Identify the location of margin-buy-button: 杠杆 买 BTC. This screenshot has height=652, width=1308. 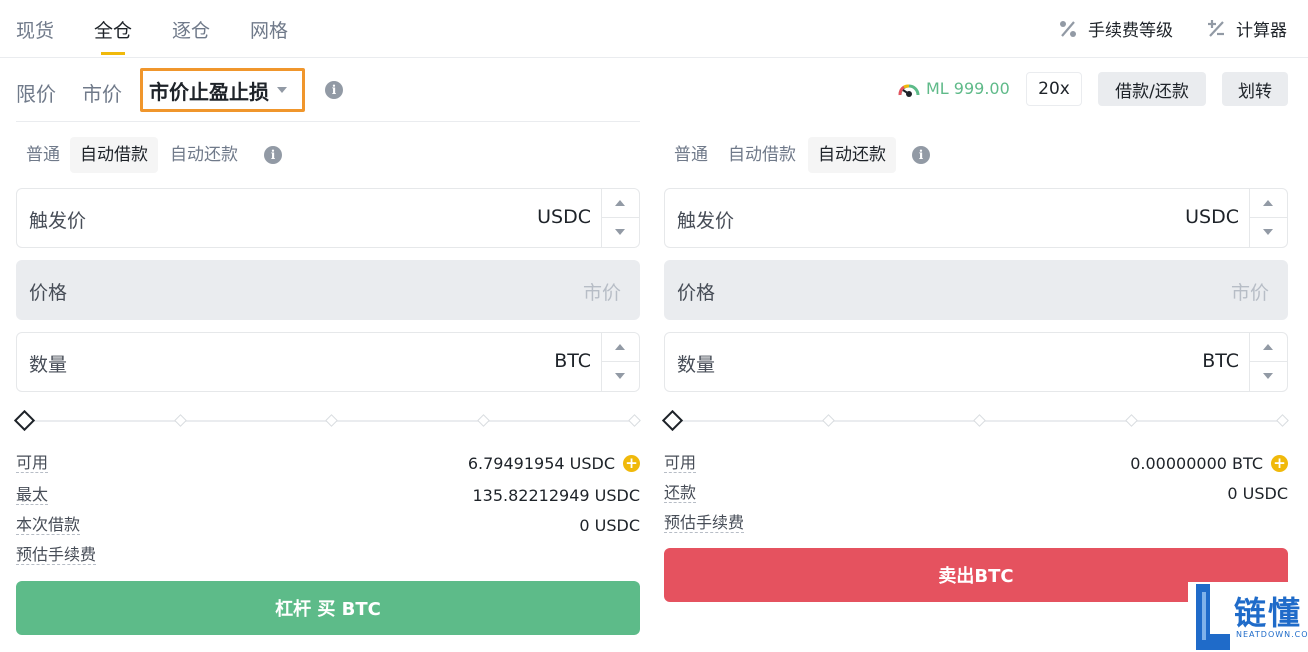
(328, 608).